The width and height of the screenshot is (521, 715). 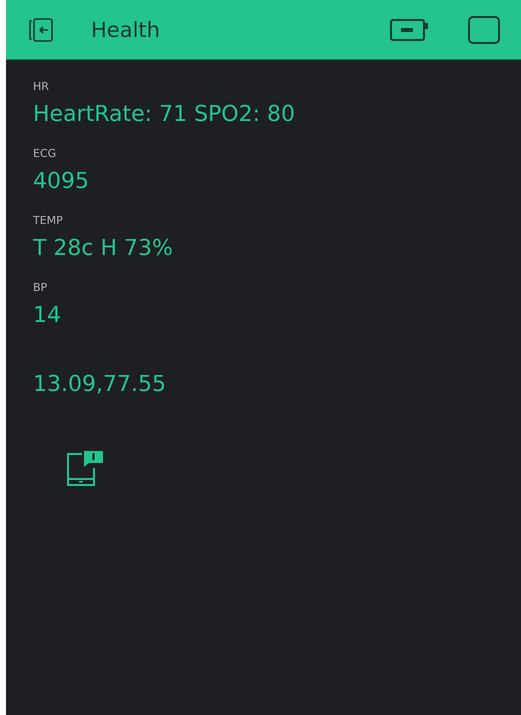 I want to click on widget-label: HR, so click(x=41, y=86).